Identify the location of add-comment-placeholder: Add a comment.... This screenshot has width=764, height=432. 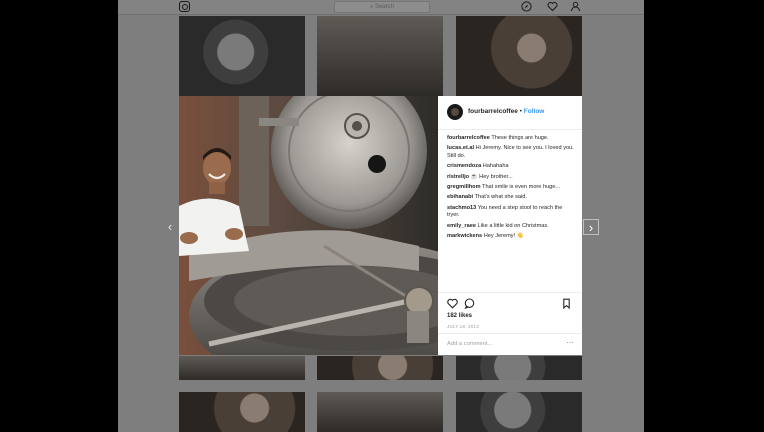
(470, 344).